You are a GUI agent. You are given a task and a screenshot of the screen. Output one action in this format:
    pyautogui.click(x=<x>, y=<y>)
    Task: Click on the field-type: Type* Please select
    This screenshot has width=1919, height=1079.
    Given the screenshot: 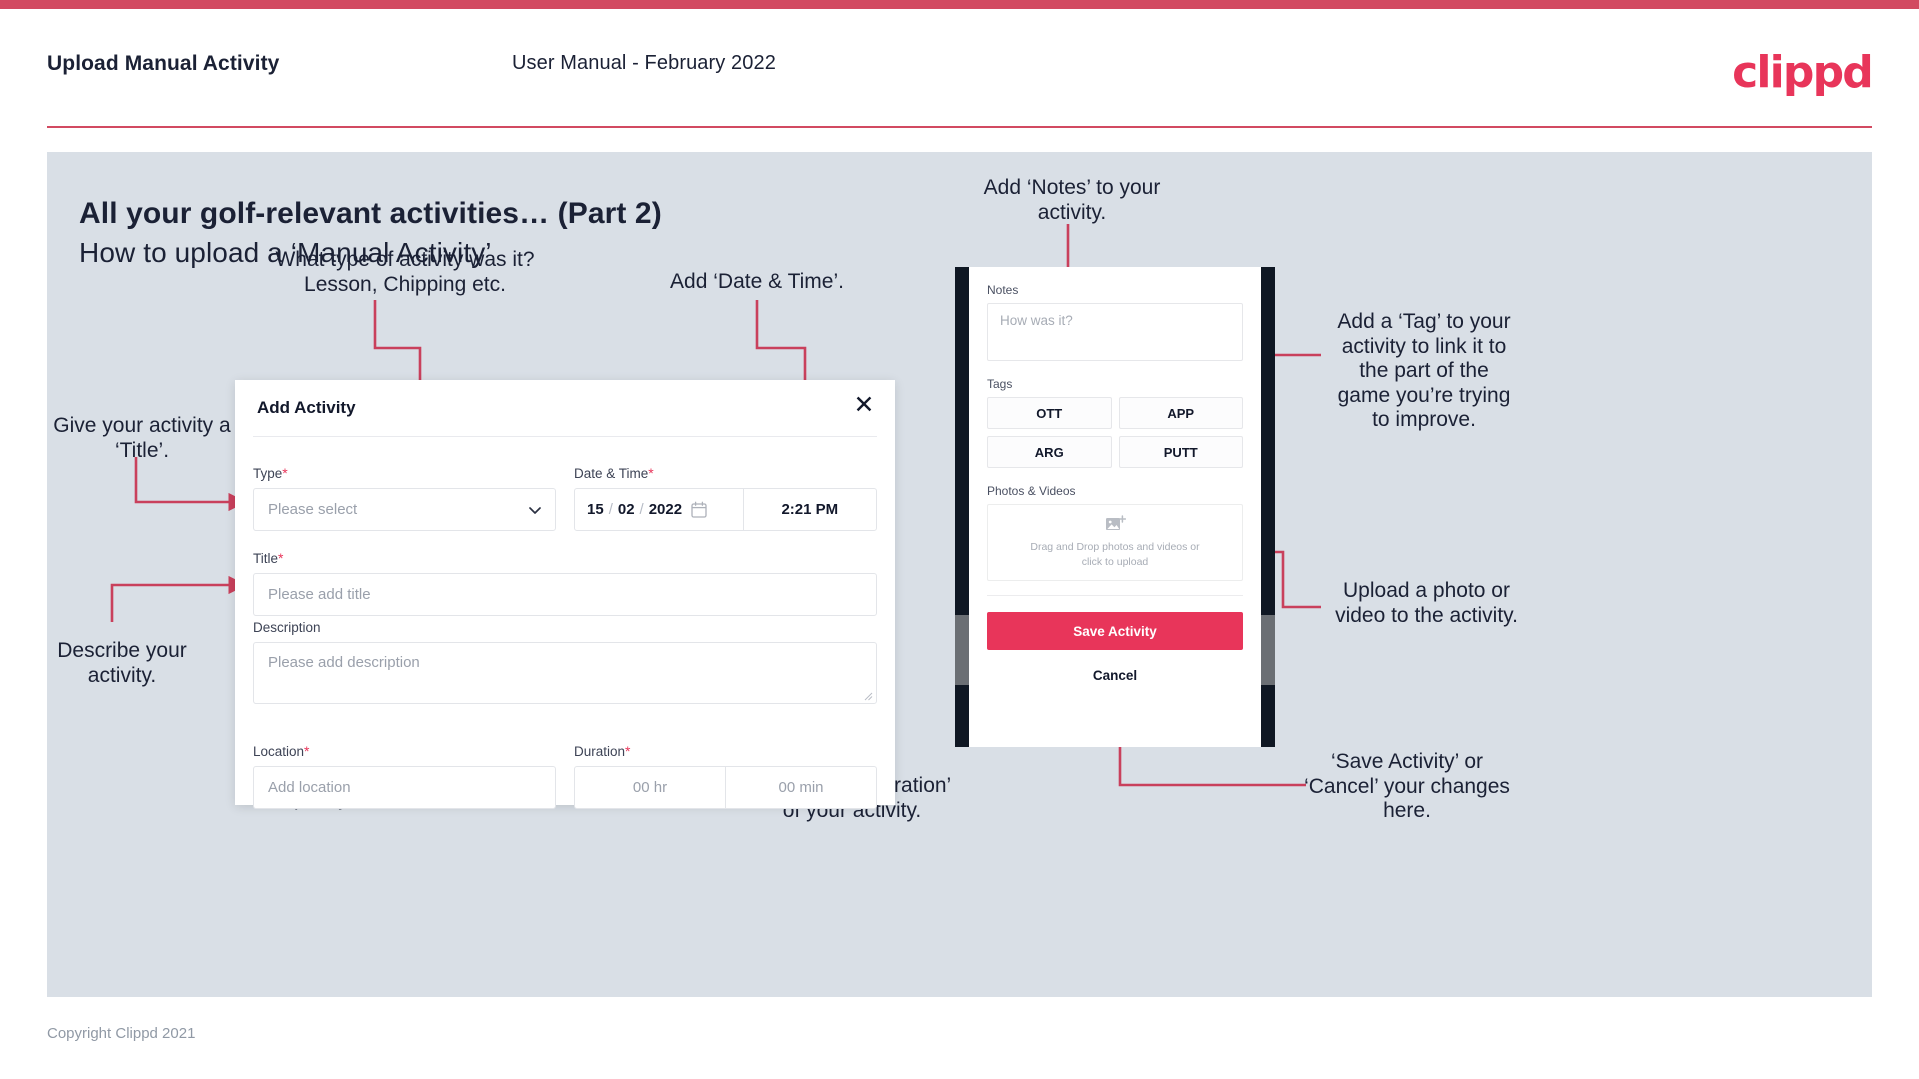 What is the action you would take?
    pyautogui.click(x=404, y=498)
    